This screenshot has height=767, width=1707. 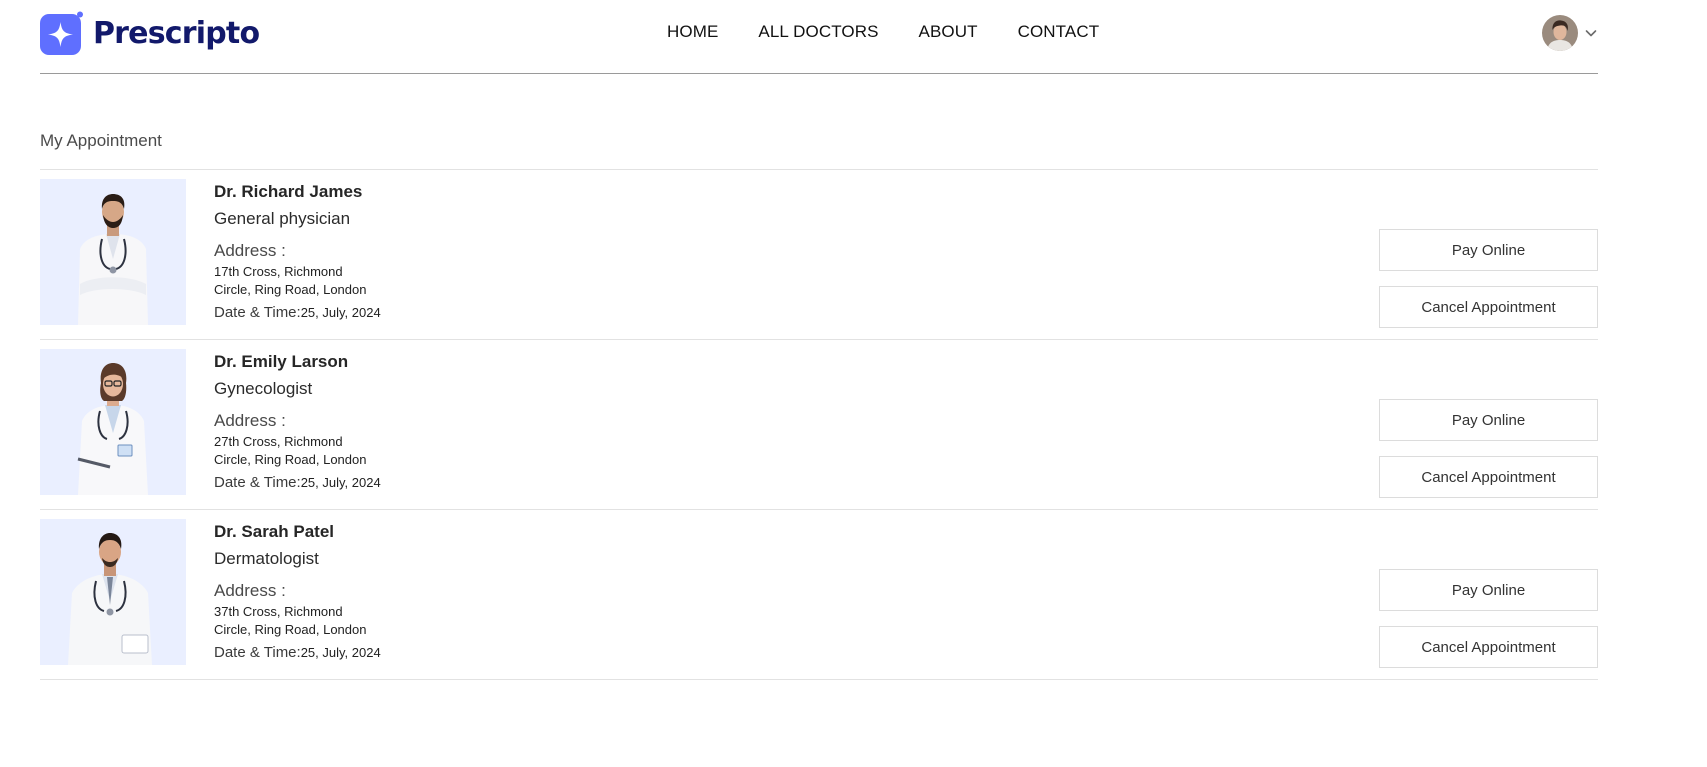 What do you see at coordinates (263, 388) in the screenshot?
I see `doctor-speciality: Gynecologist` at bounding box center [263, 388].